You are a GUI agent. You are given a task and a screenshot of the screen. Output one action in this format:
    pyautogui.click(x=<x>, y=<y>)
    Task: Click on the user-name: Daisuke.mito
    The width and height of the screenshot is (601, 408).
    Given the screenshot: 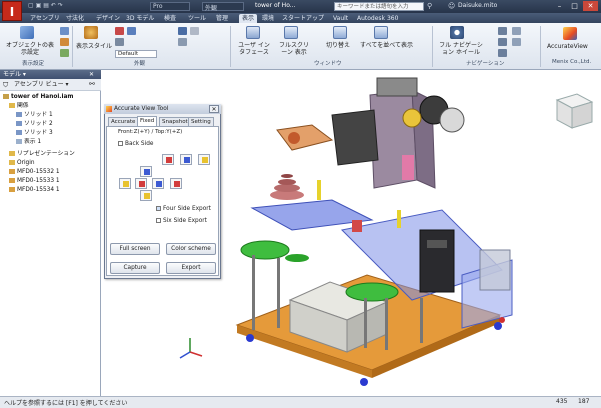 What is the action you would take?
    pyautogui.click(x=477, y=5)
    